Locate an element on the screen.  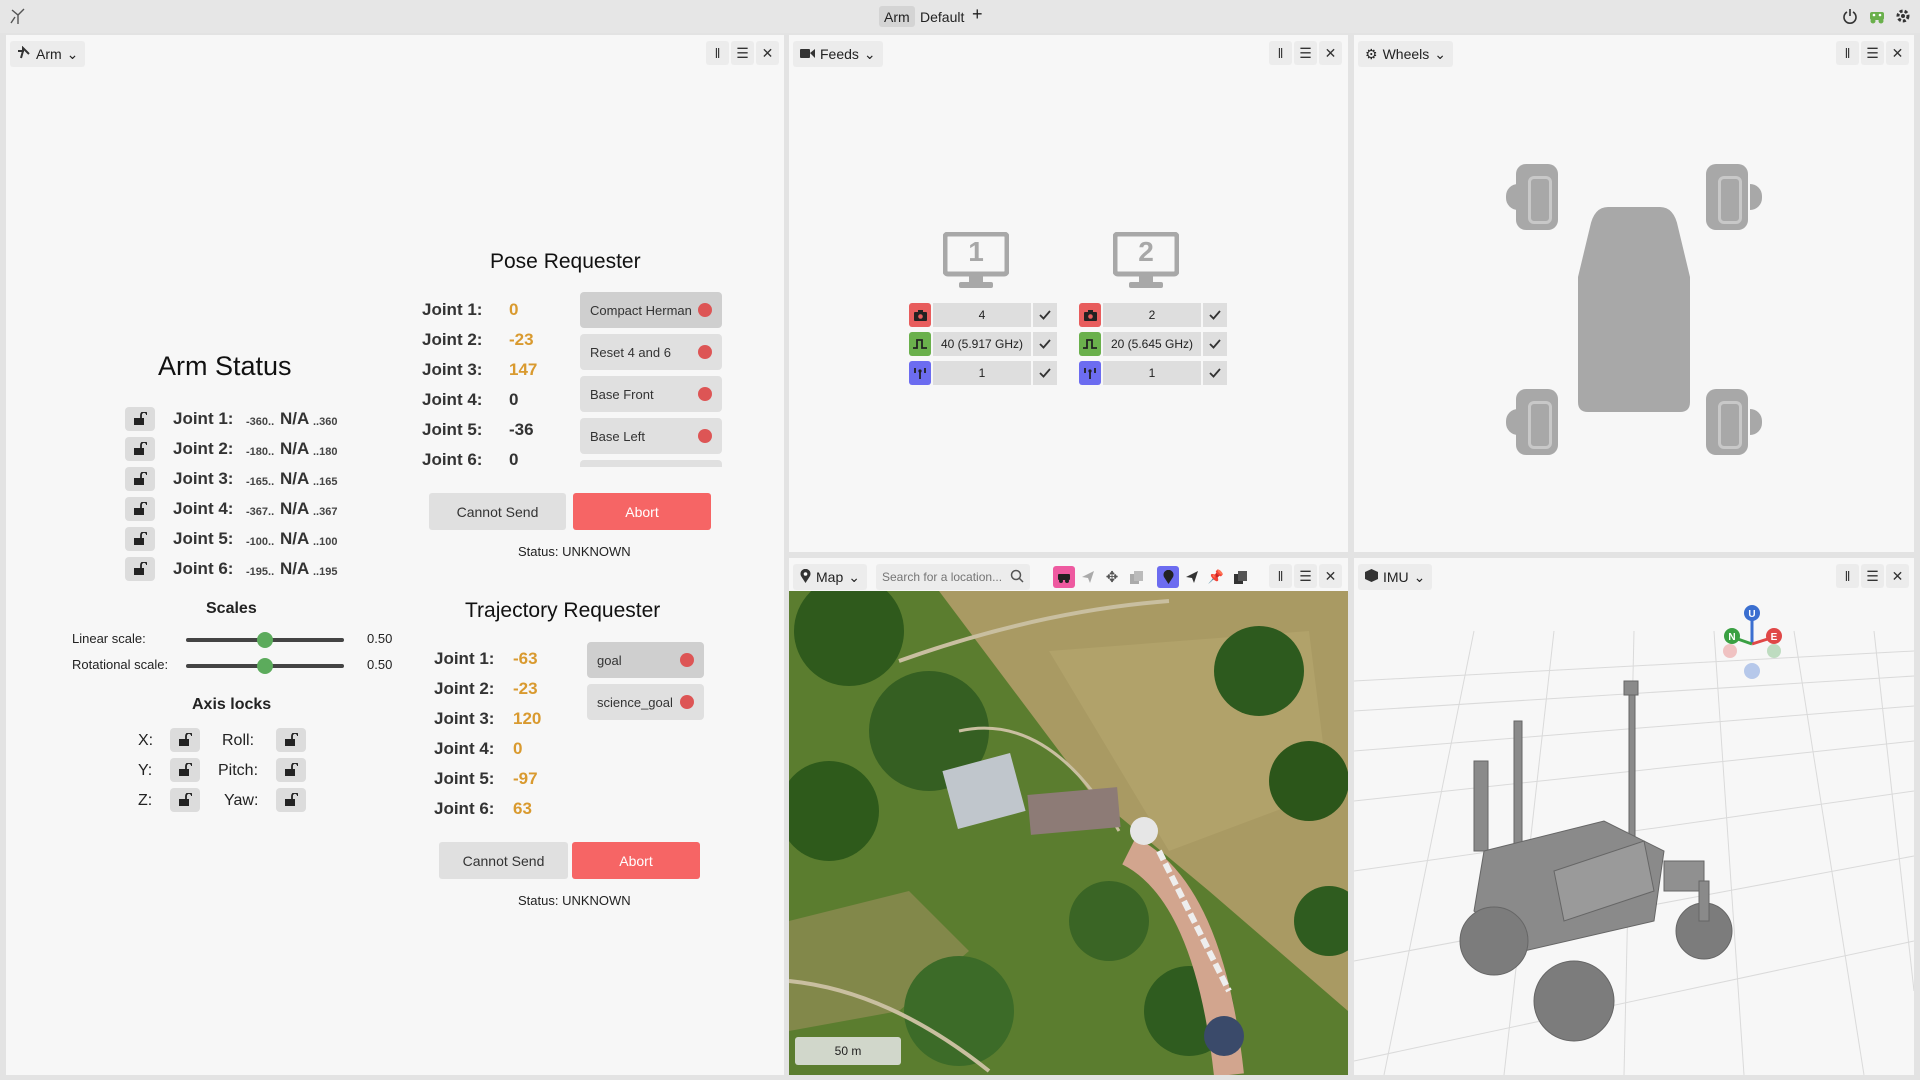
imu-panel-title: IMU is located at coordinates (1396, 577).